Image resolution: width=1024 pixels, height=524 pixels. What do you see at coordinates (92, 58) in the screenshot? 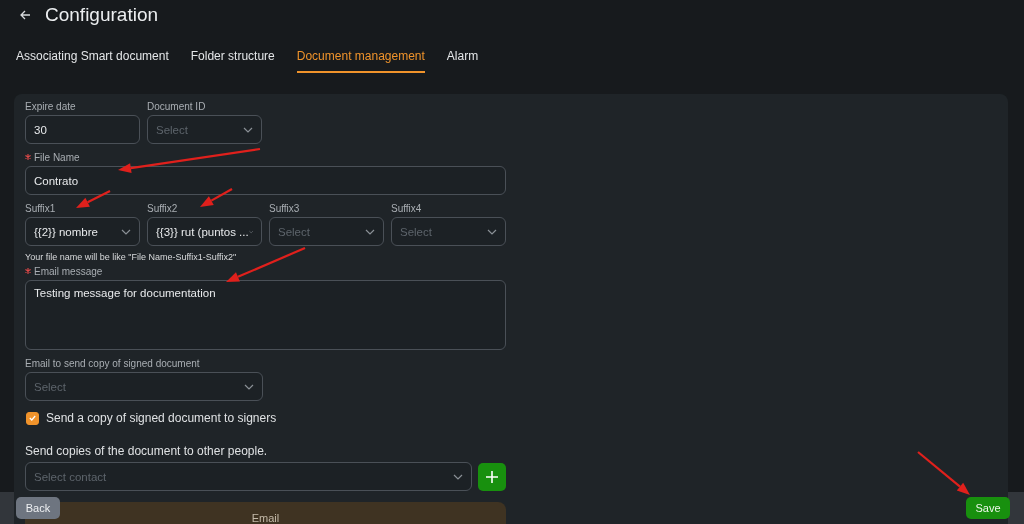
I see `tab: Associating Smart document` at bounding box center [92, 58].